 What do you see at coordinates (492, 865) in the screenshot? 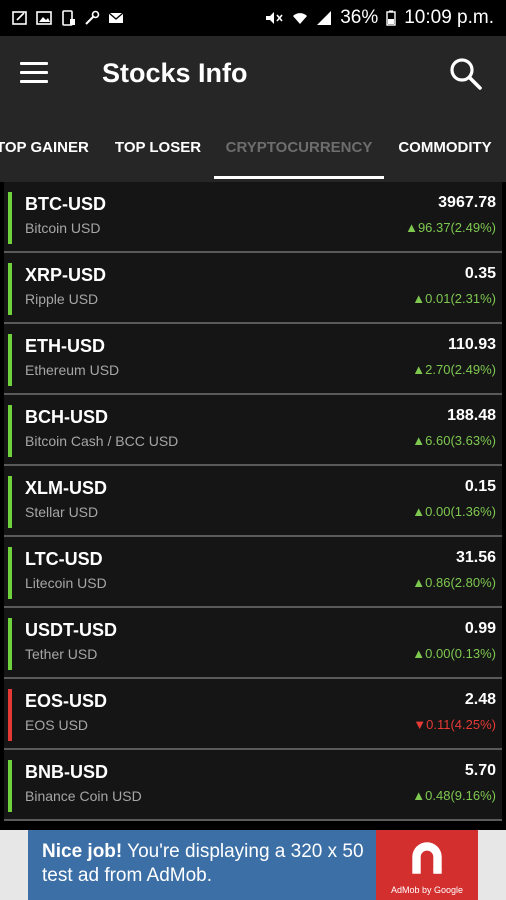
I see `ad-edge` at bounding box center [492, 865].